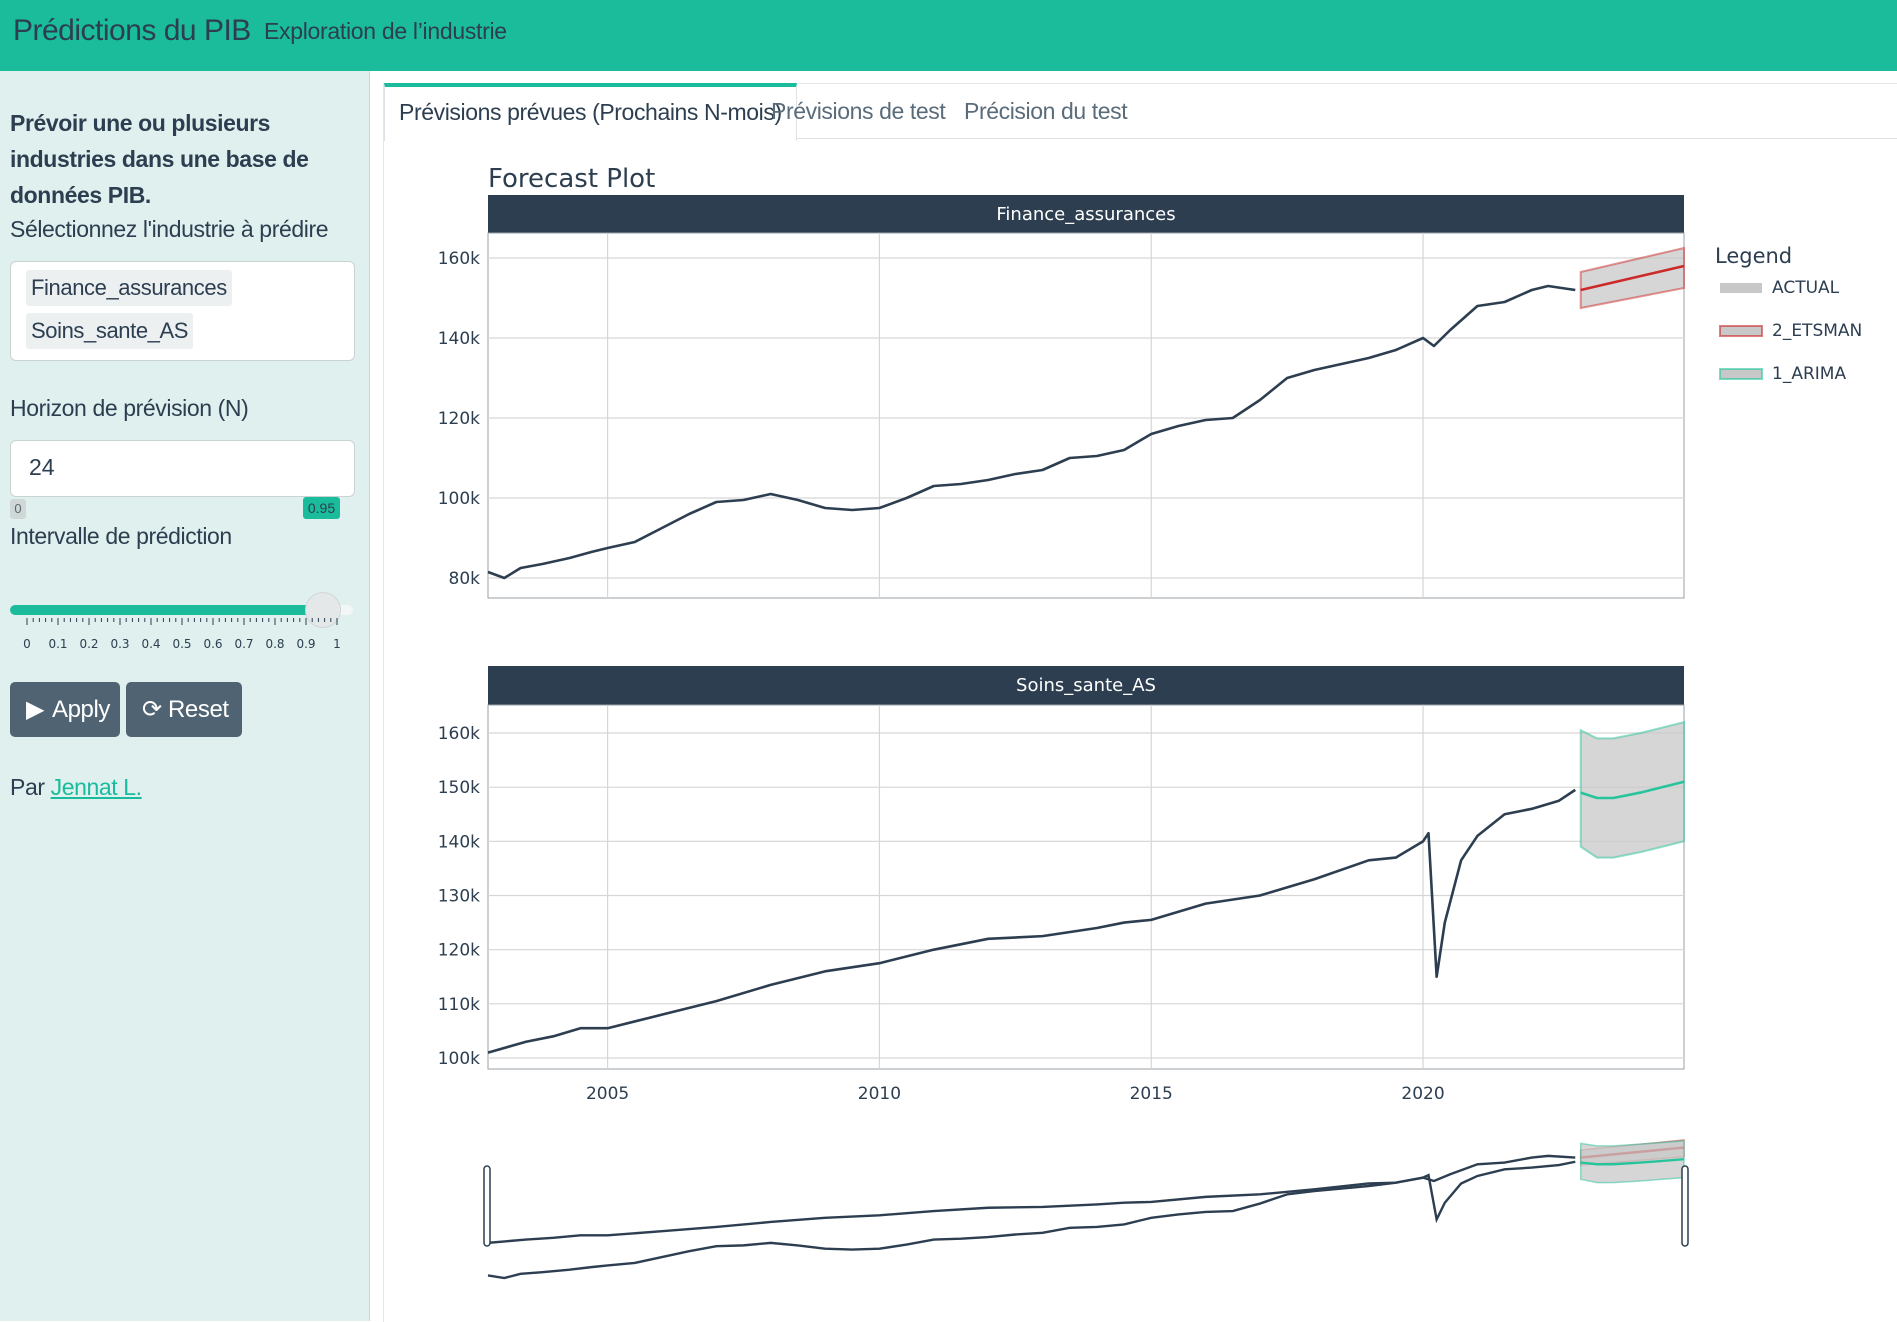 The width and height of the screenshot is (1897, 1322). I want to click on app-brand: Prédictions du PIB, so click(132, 31).